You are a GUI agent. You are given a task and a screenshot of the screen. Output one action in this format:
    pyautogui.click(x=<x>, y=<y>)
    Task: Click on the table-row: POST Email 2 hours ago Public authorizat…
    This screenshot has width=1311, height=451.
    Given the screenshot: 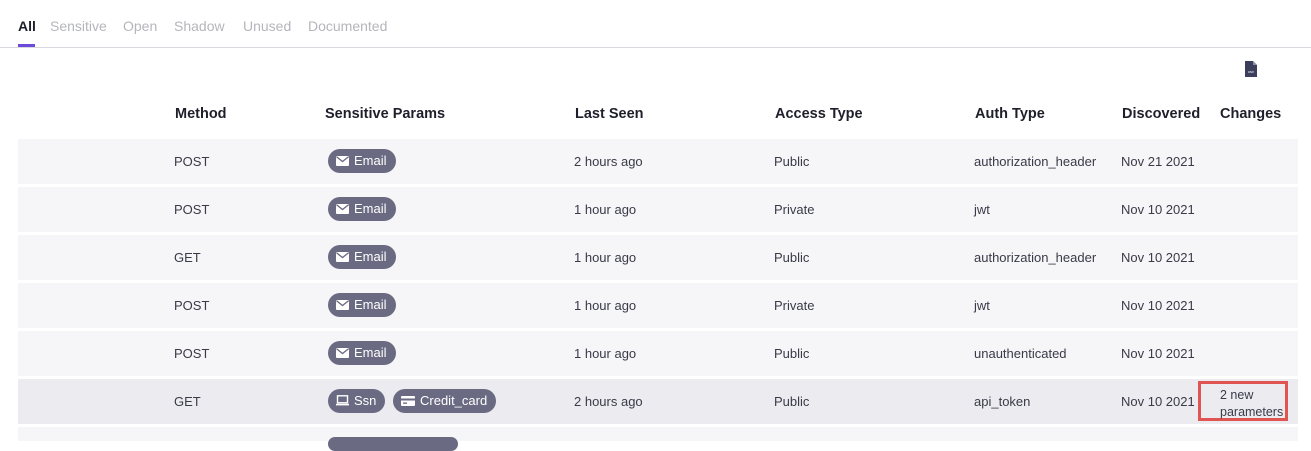 What is the action you would take?
    pyautogui.click(x=658, y=161)
    